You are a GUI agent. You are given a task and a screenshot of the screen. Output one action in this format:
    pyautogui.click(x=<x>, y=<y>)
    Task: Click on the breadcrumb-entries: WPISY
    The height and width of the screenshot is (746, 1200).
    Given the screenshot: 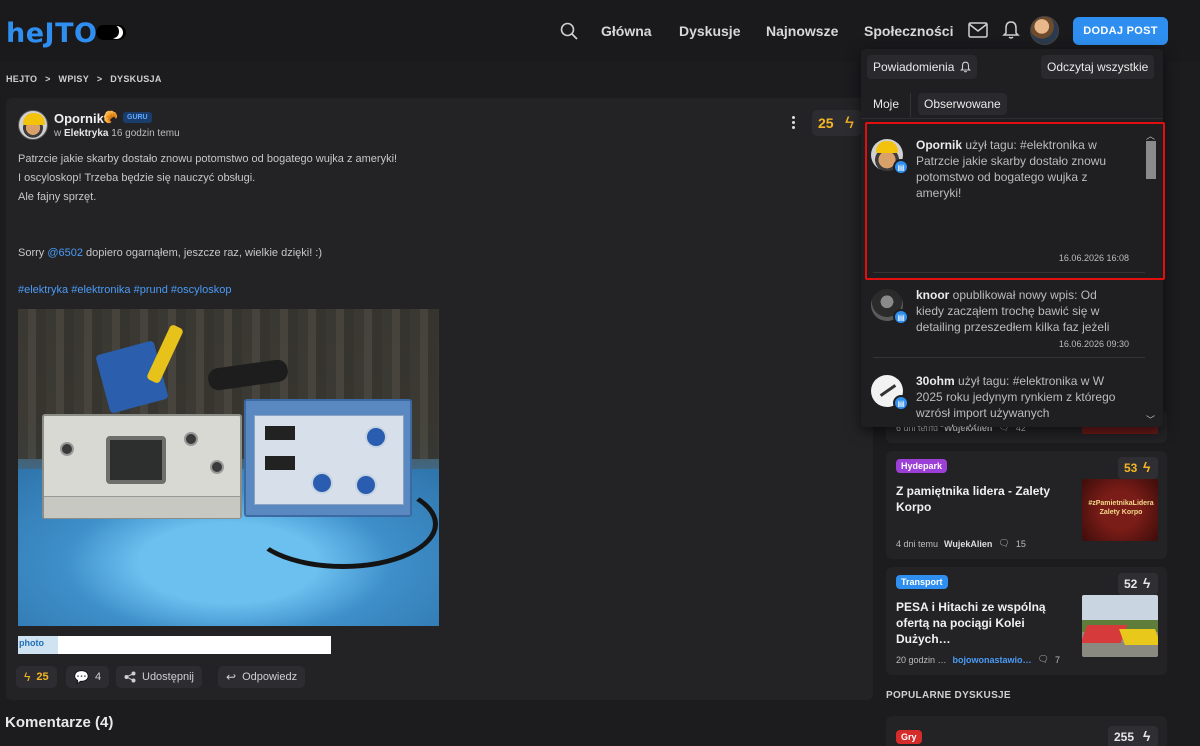 What is the action you would take?
    pyautogui.click(x=74, y=79)
    